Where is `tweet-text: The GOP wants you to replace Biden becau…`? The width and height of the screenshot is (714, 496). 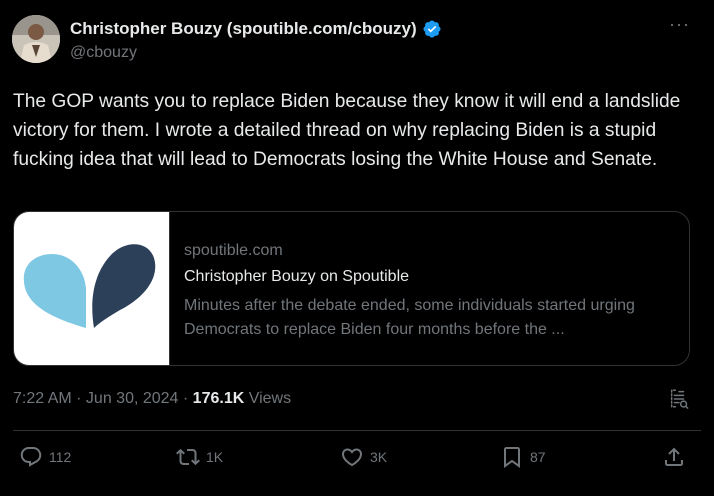 tweet-text: The GOP wants you to replace Biden becau… is located at coordinates (347, 130).